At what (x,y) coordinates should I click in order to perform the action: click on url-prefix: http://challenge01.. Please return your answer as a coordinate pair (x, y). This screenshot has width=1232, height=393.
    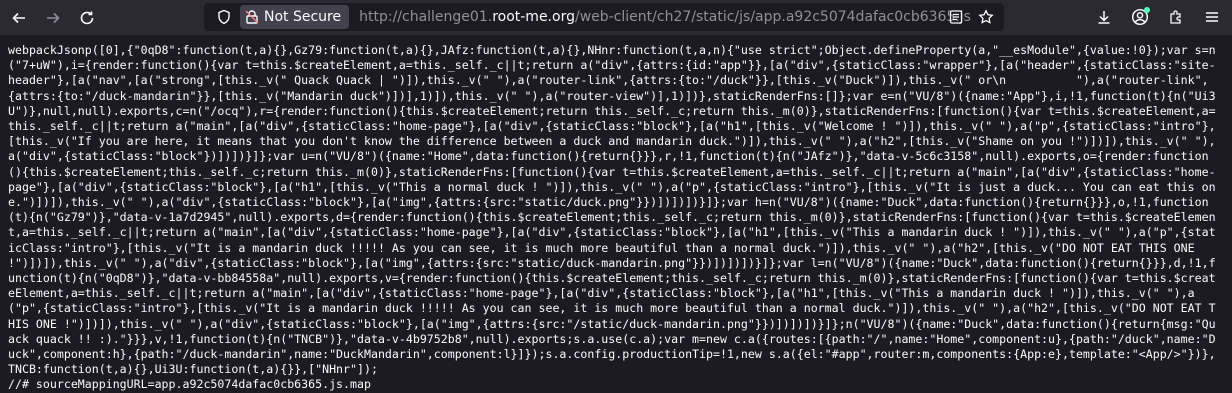
    Looking at the image, I should click on (426, 17).